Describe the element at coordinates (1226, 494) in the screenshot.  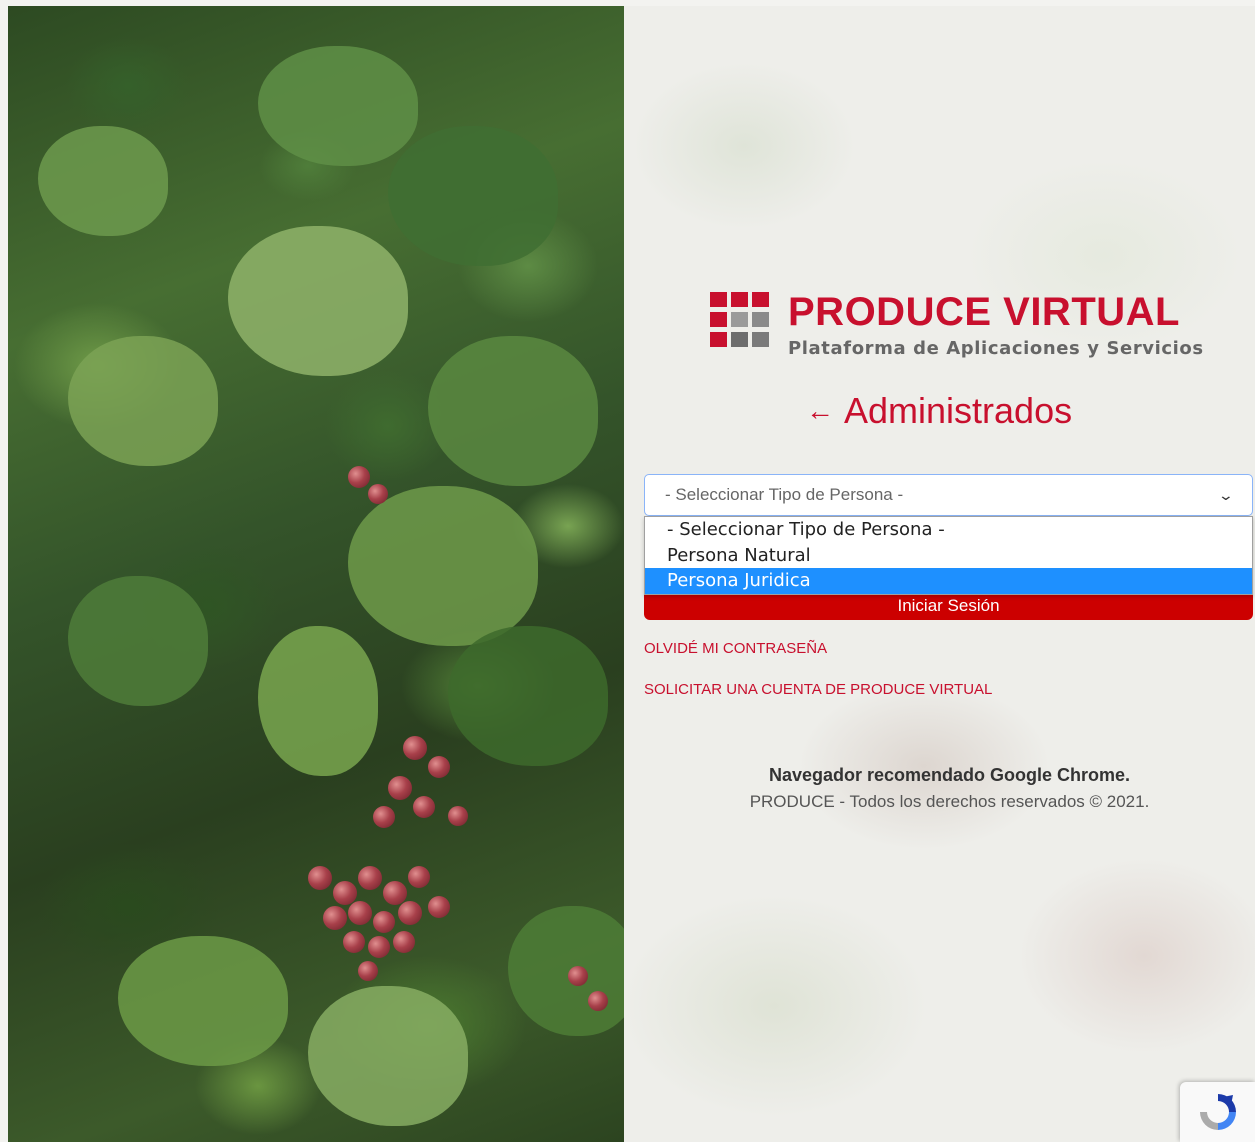
I see `chevron-down-icon: ⌄` at that location.